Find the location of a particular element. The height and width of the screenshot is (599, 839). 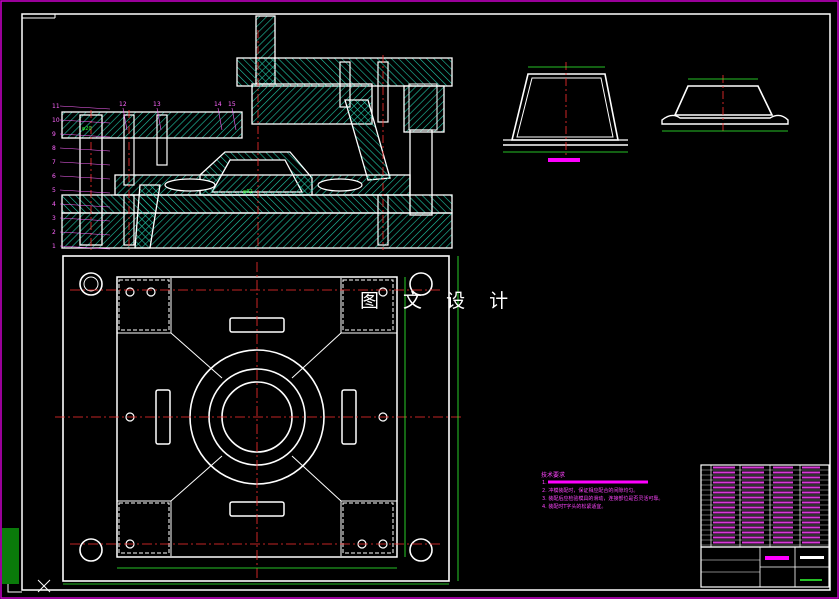

cup-profile-inner is located at coordinates (565, 107).